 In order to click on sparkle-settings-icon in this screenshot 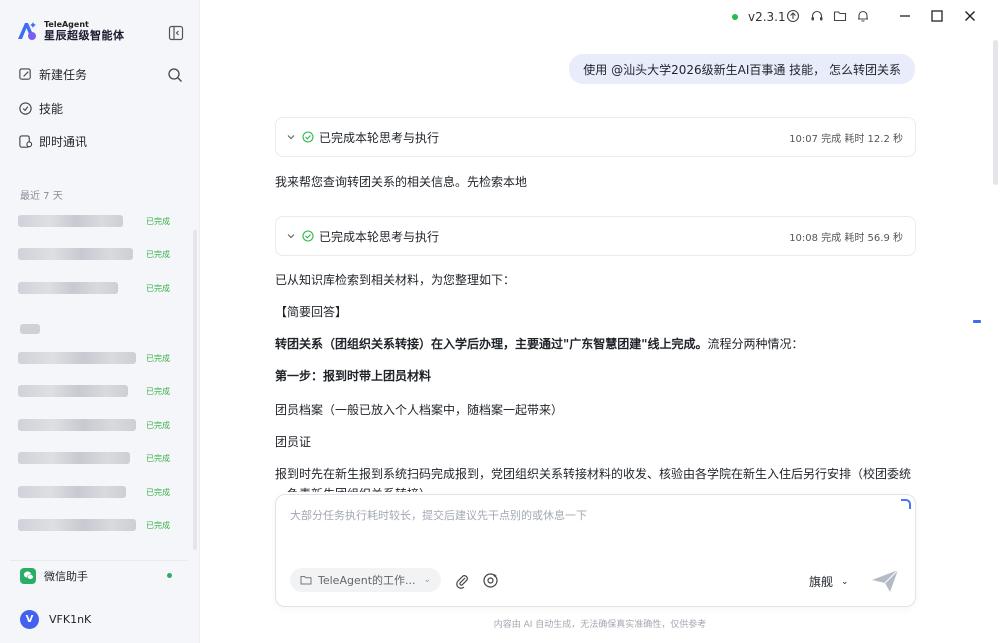, I will do `click(490, 580)`.